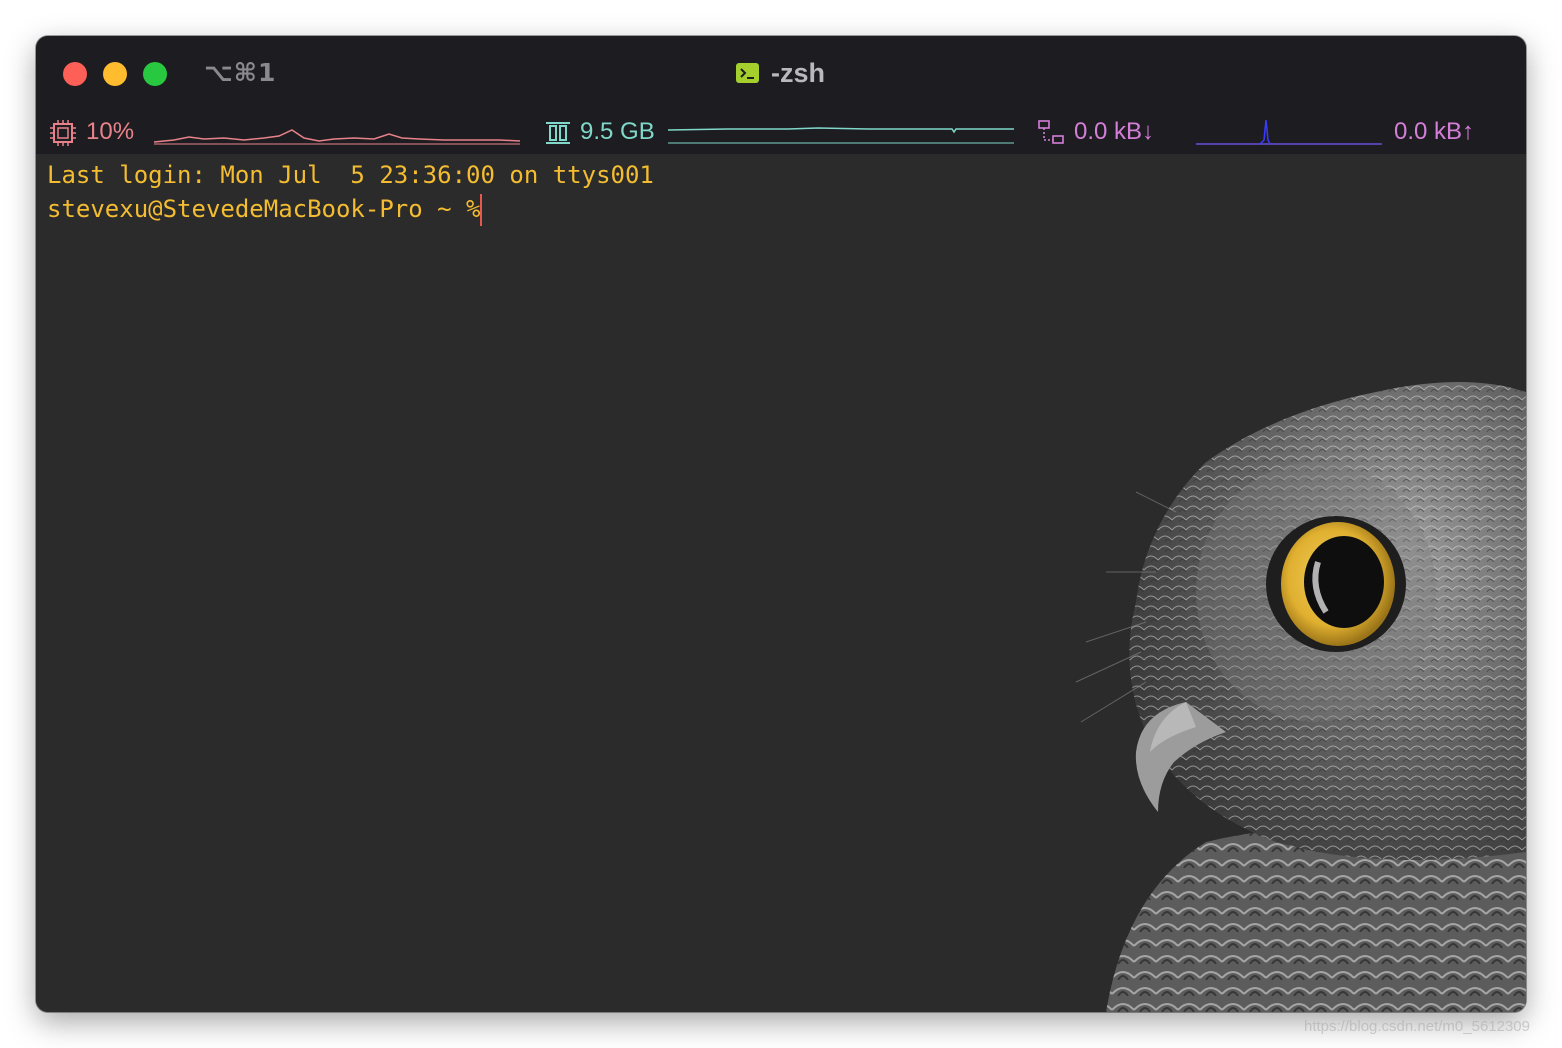  I want to click on network-download: 0.0 kB↓, so click(1114, 131).